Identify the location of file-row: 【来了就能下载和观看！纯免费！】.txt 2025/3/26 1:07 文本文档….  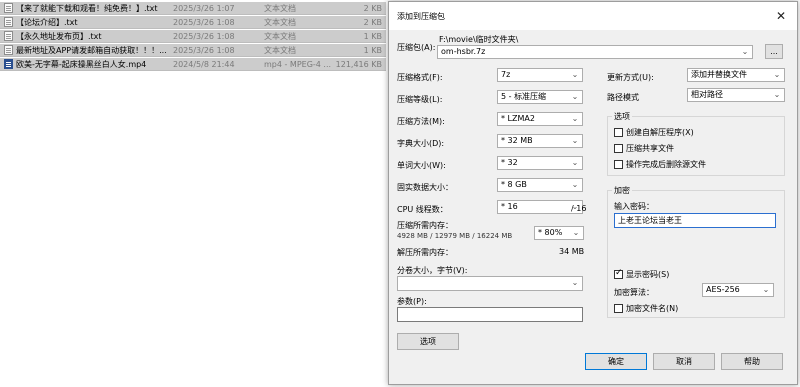
(193, 8).